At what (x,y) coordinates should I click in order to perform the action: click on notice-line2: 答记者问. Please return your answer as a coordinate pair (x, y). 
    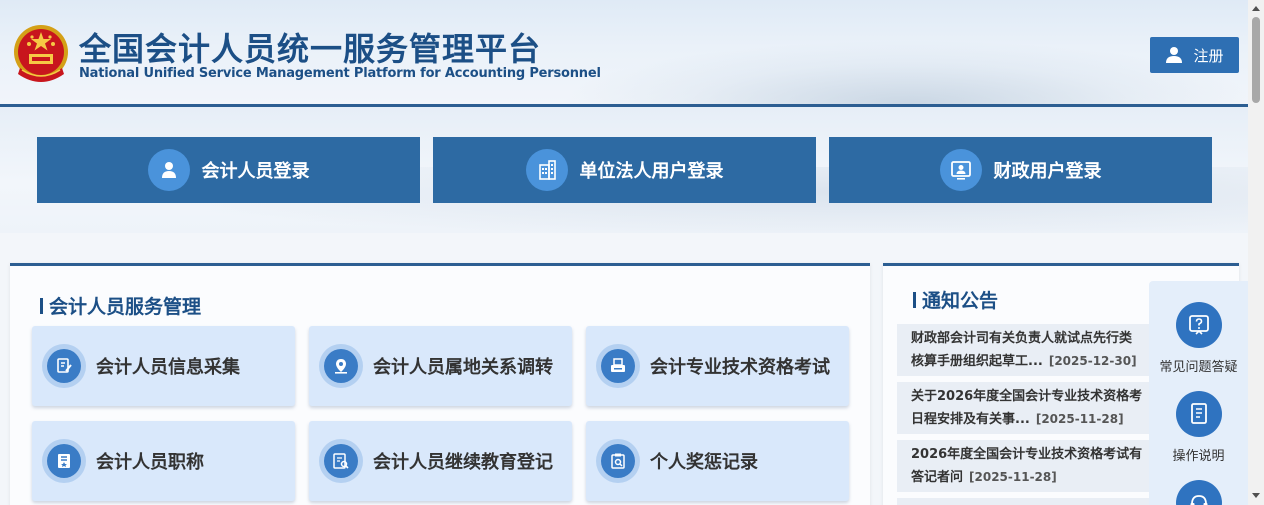
    Looking at the image, I should click on (937, 477).